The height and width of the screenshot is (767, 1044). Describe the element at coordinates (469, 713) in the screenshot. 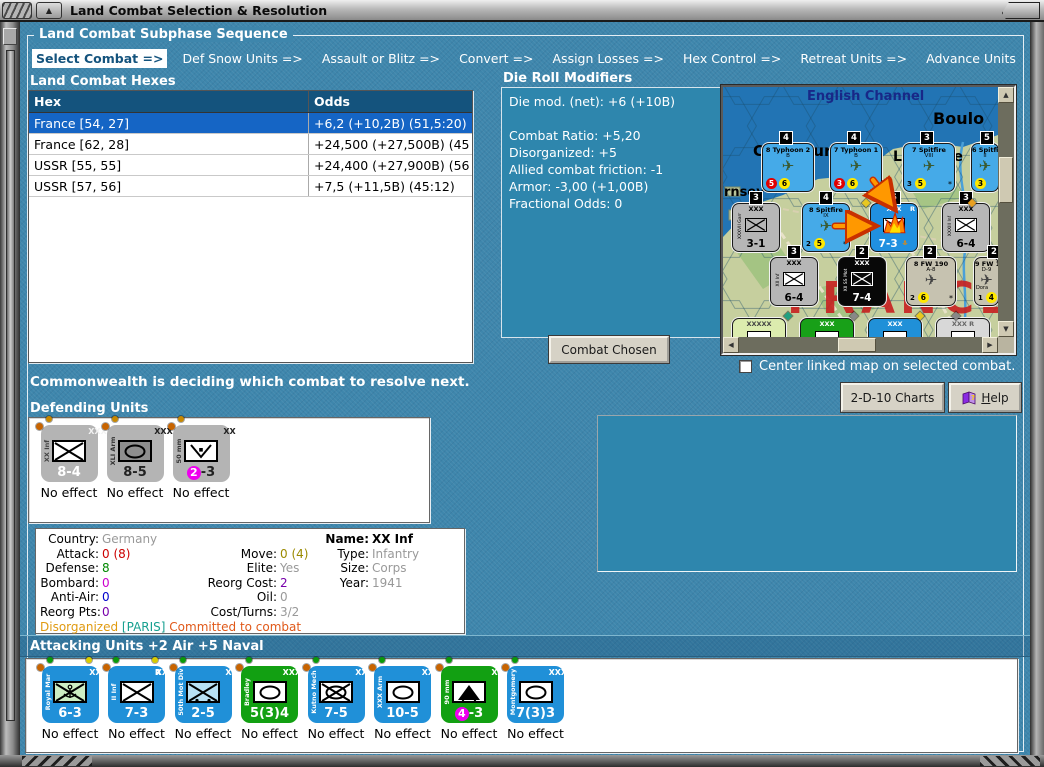

I see `unit-strength: 4 -3` at that location.